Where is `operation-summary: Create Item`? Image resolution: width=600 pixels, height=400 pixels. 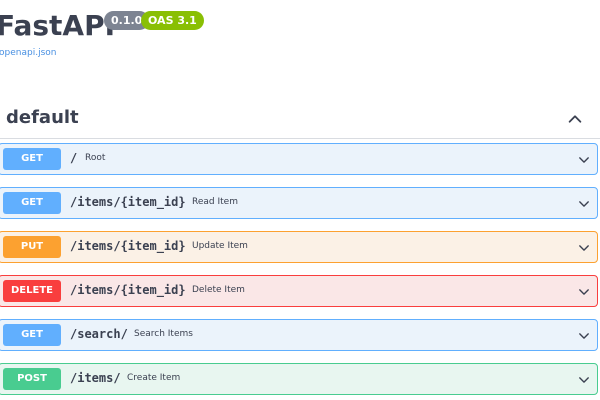
operation-summary: Create Item is located at coordinates (154, 378).